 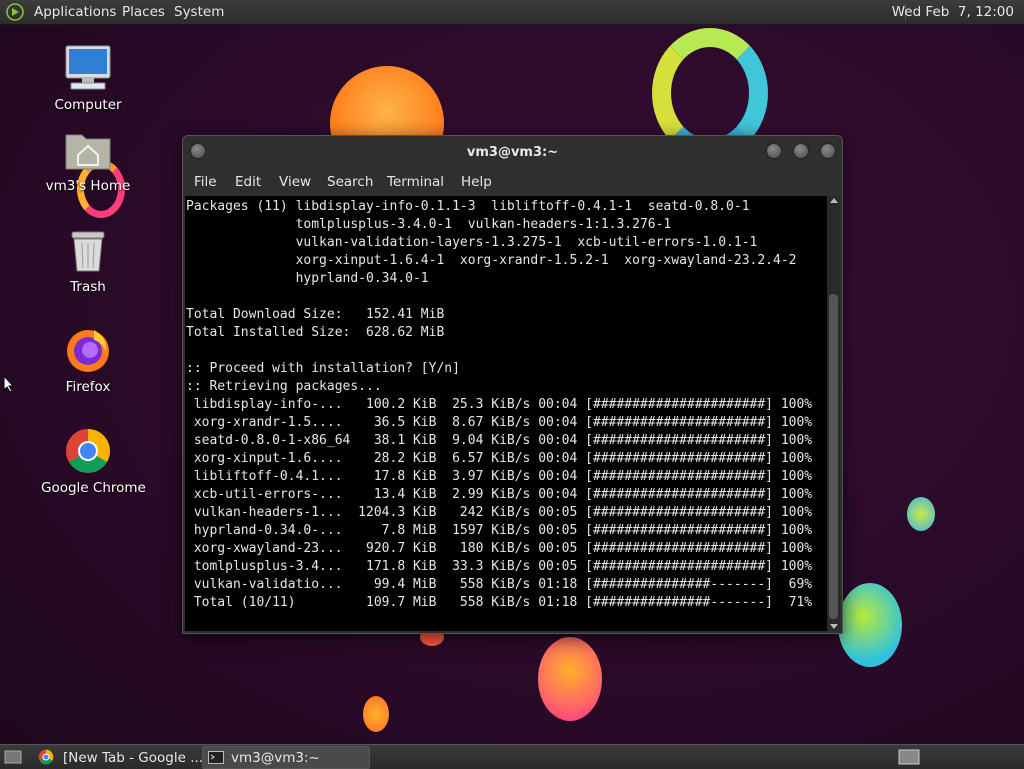 What do you see at coordinates (295, 182) in the screenshot?
I see `menu-view: View` at bounding box center [295, 182].